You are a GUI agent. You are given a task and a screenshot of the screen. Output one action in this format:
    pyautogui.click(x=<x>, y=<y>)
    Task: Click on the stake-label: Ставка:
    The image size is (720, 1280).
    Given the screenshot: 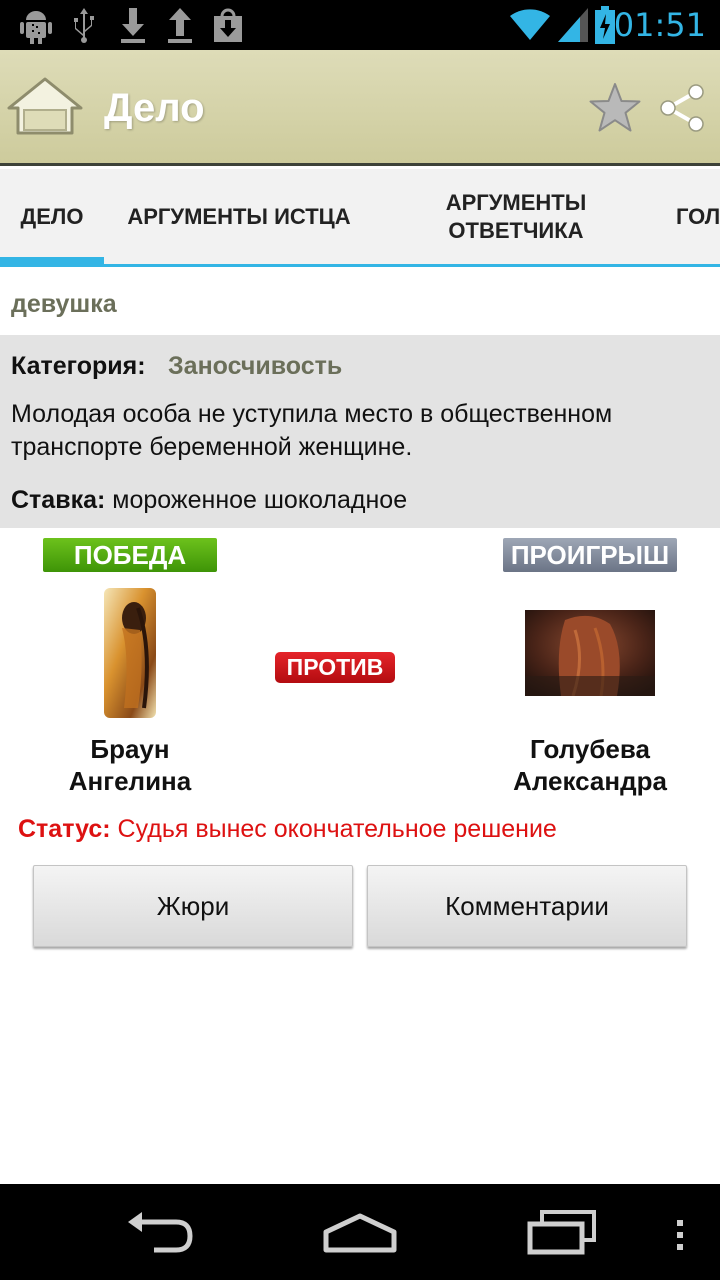 What is the action you would take?
    pyautogui.click(x=58, y=500)
    